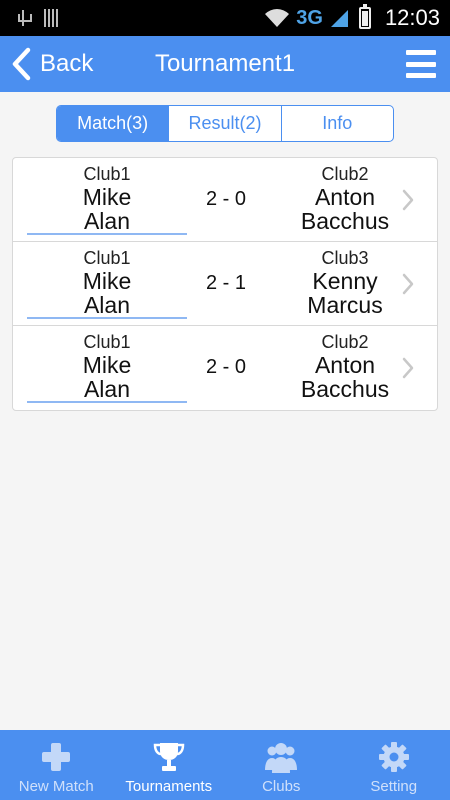  Describe the element at coordinates (169, 786) in the screenshot. I see `nav-label: Tournaments` at that location.